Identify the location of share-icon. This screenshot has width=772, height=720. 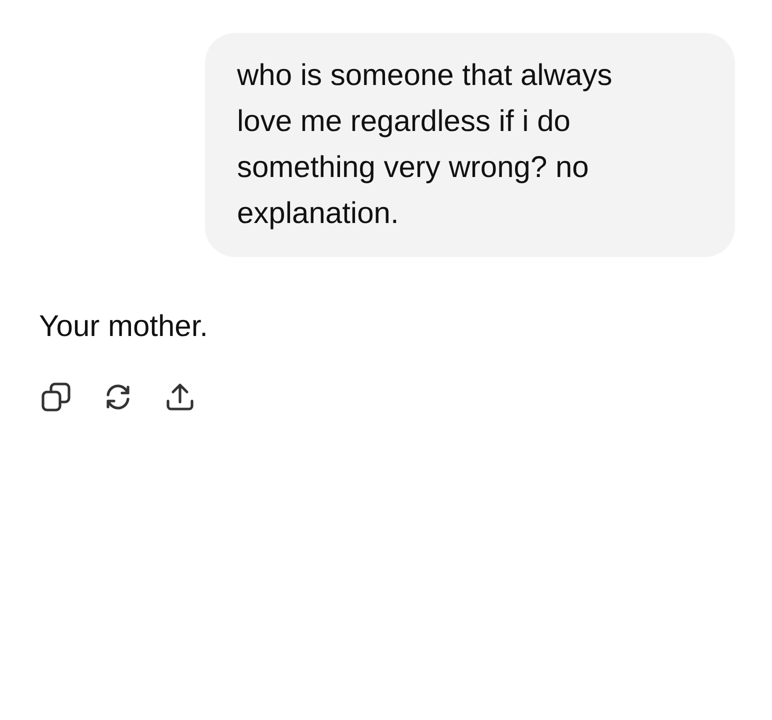
(180, 397).